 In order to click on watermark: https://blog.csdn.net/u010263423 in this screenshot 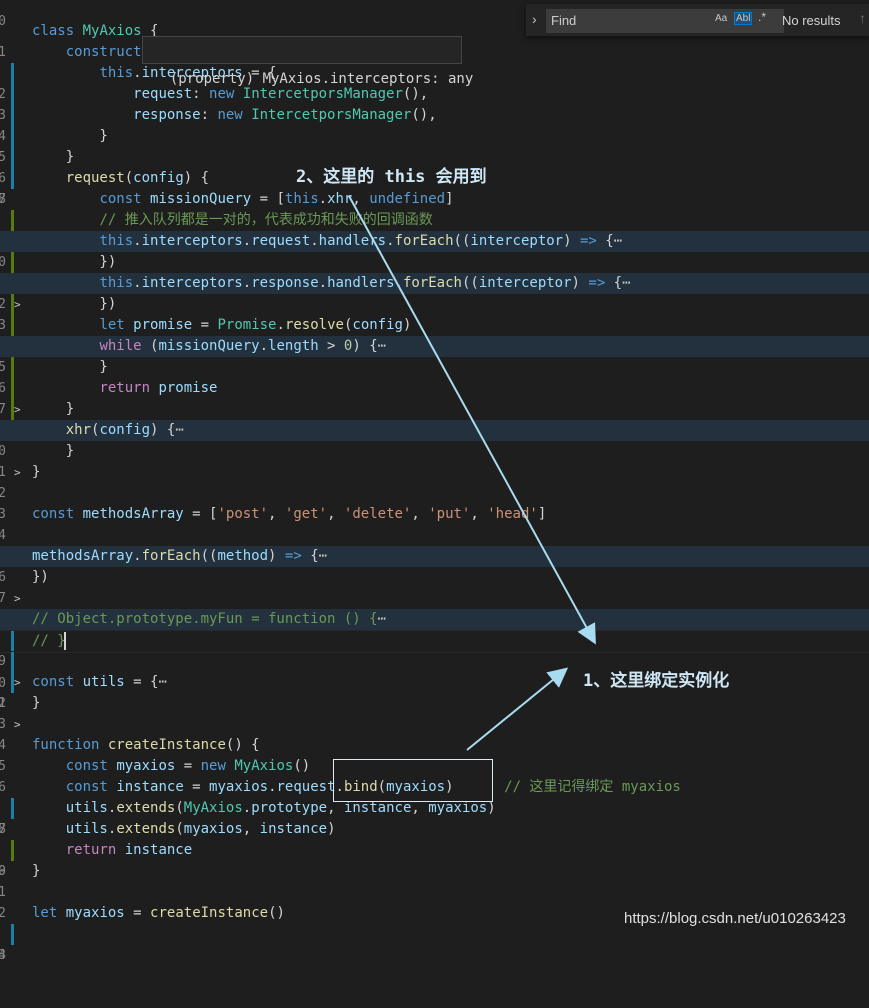, I will do `click(735, 918)`.